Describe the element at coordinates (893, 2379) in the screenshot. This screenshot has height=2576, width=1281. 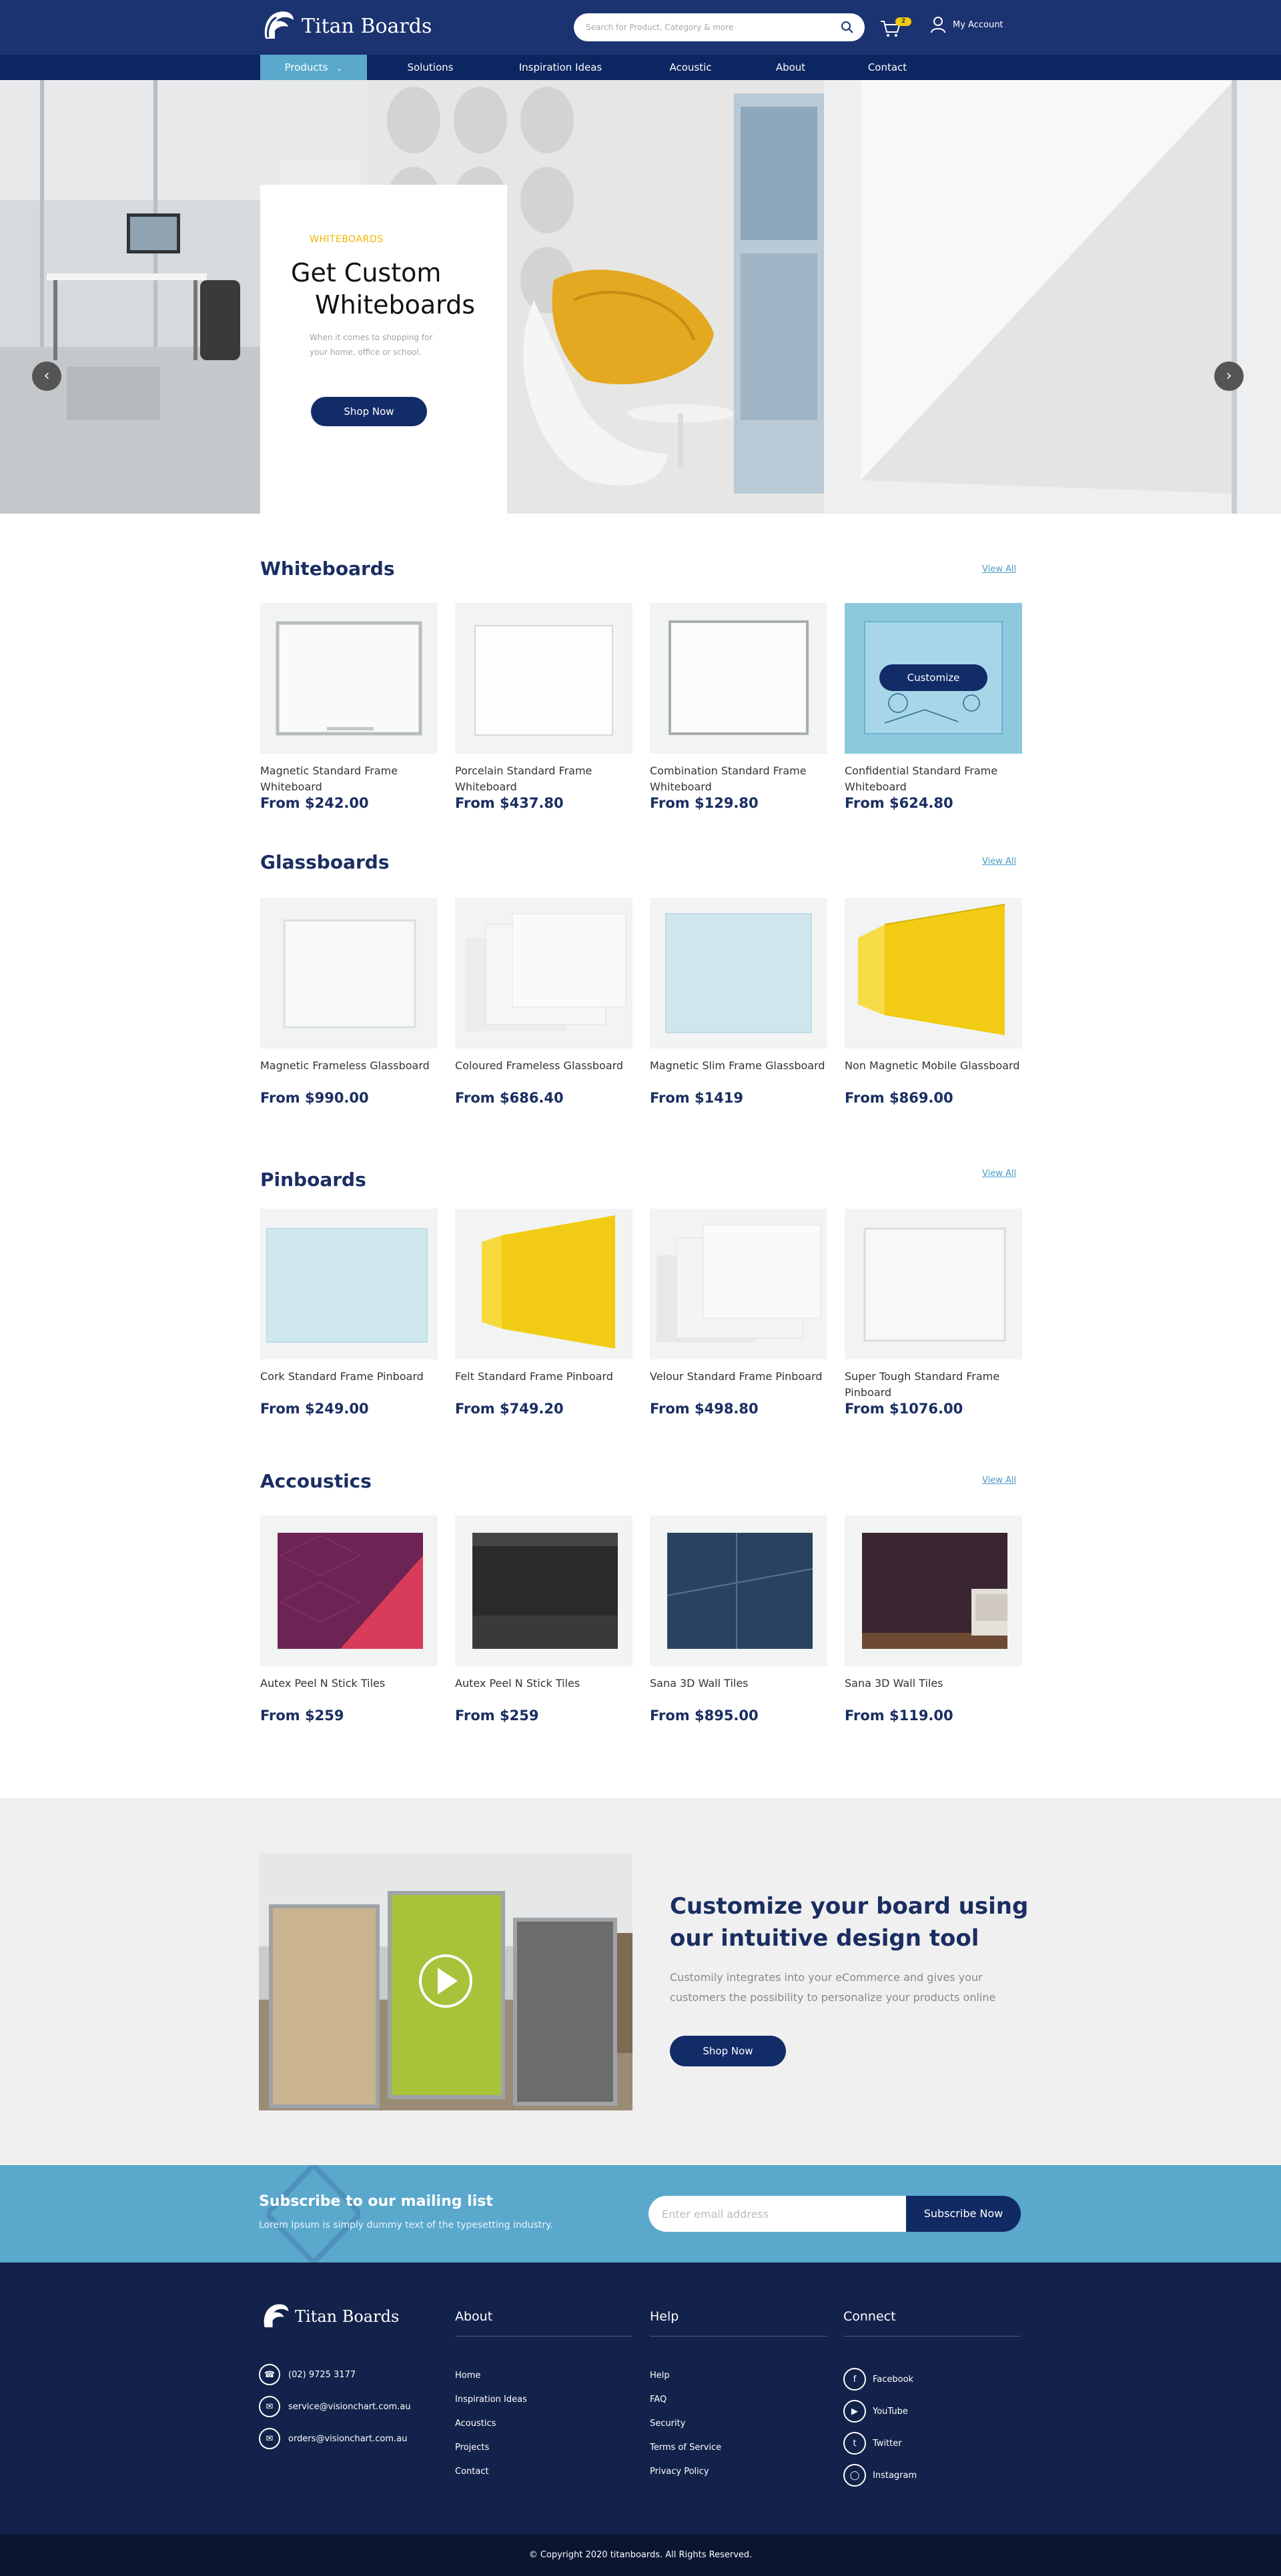
I see `facebook-label: Facebook` at that location.